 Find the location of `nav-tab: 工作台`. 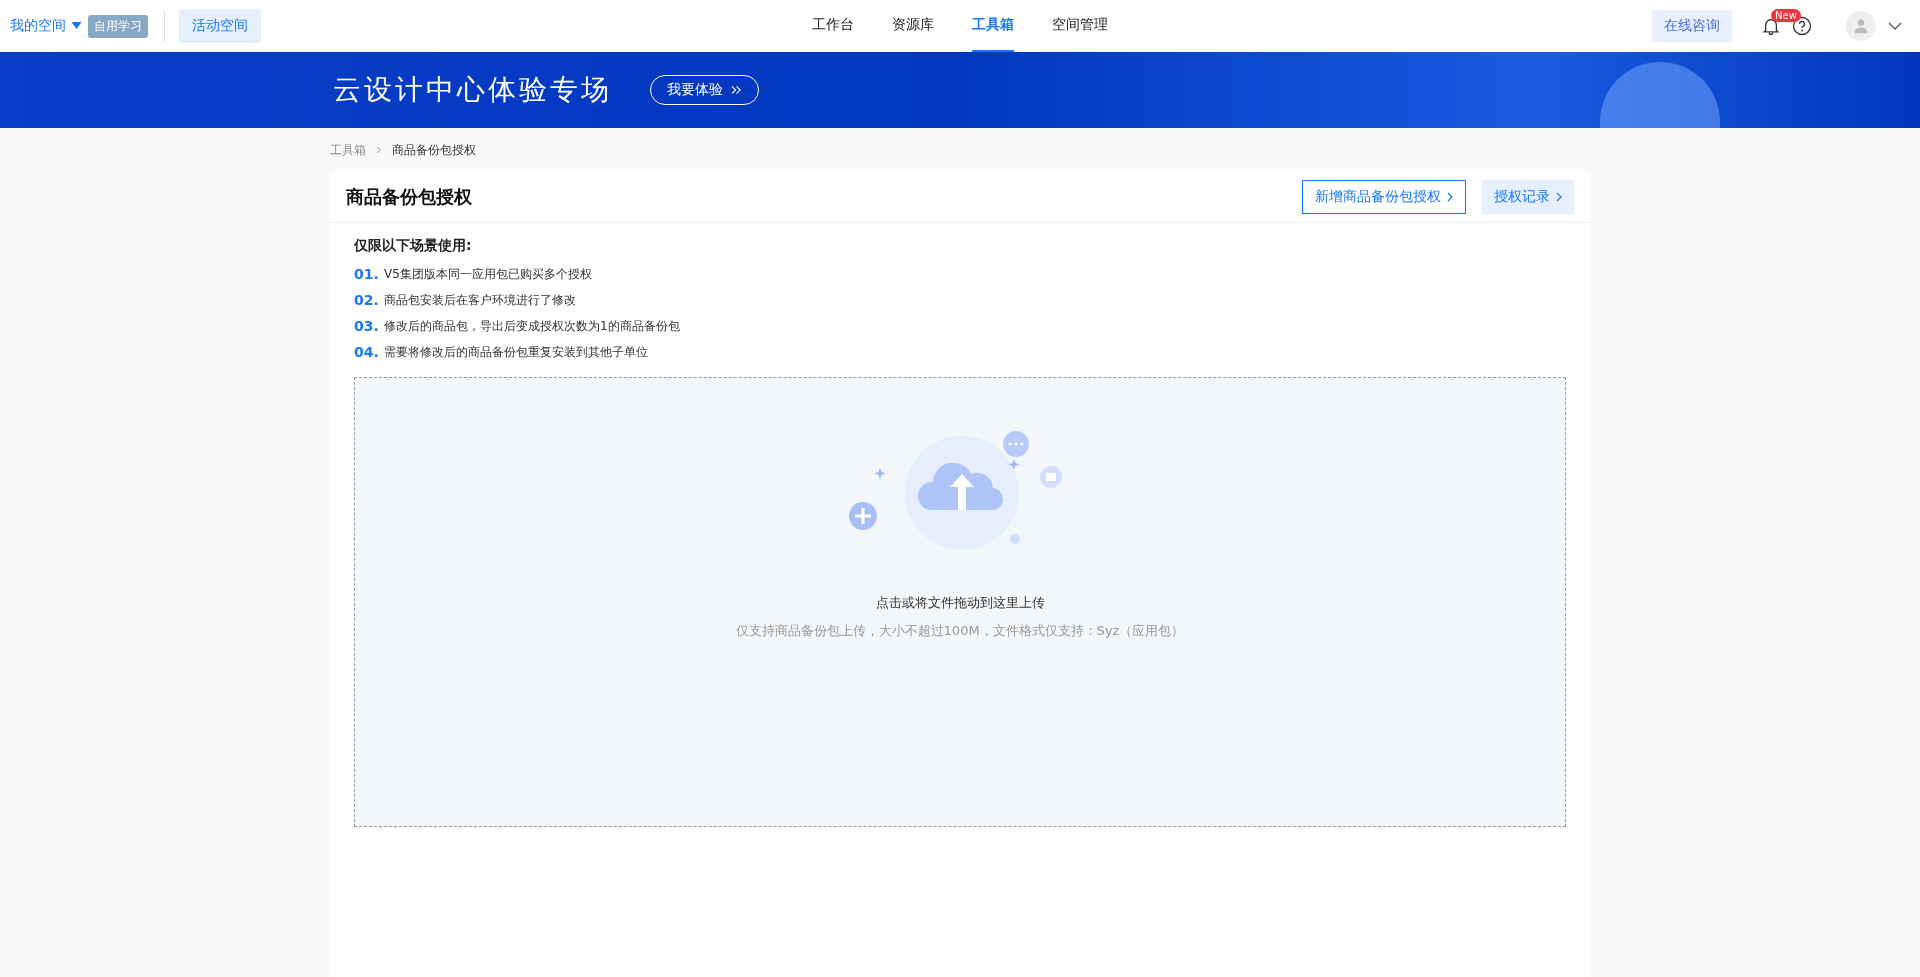

nav-tab: 工作台 is located at coordinates (833, 26).